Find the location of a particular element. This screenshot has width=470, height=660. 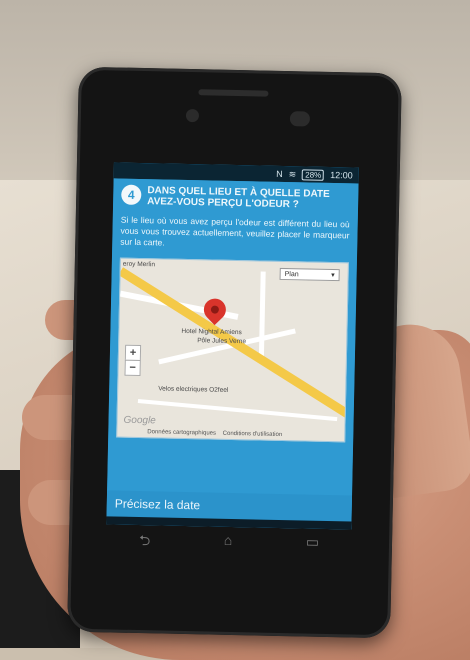

step-number: 4 is located at coordinates (131, 195).